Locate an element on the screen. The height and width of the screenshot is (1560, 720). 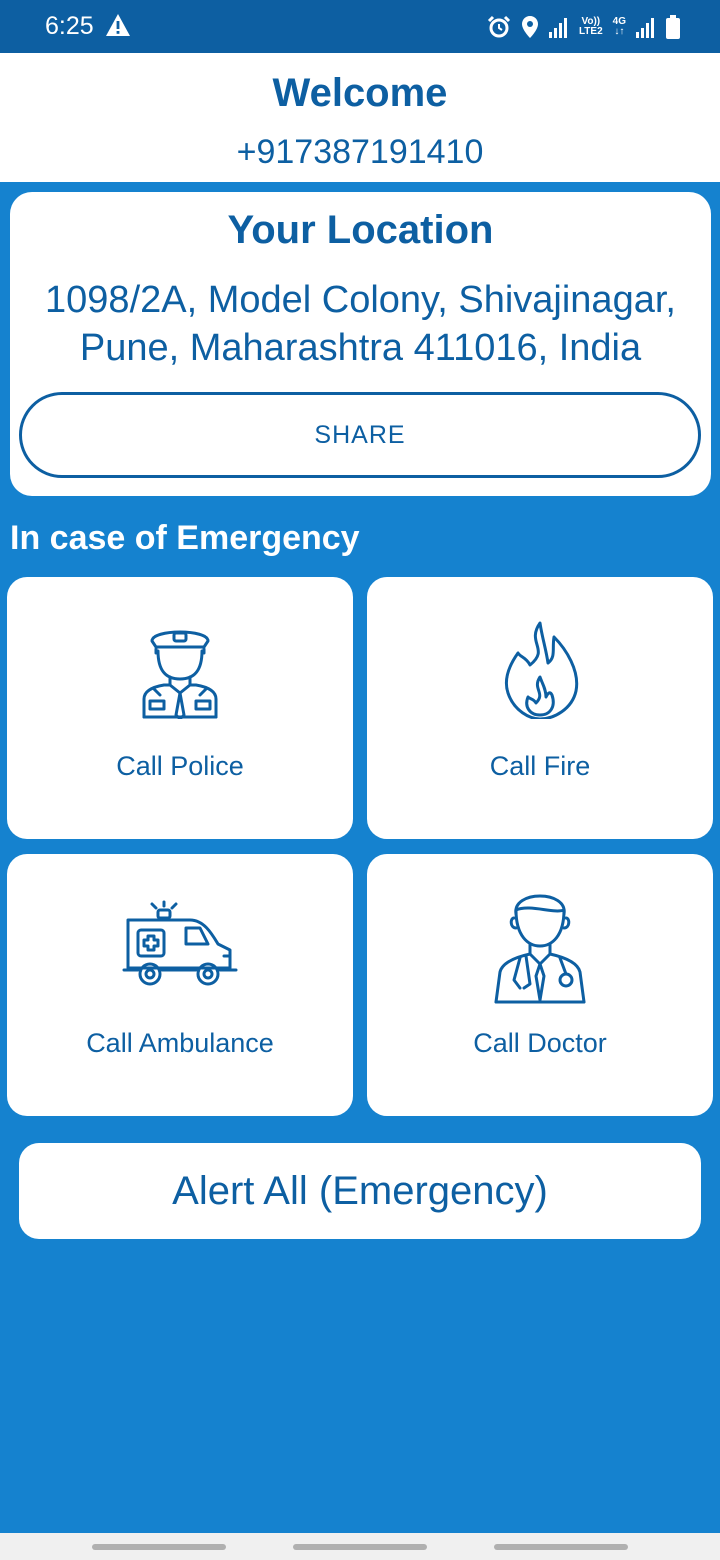
doctor-icon is located at coordinates (540, 949).